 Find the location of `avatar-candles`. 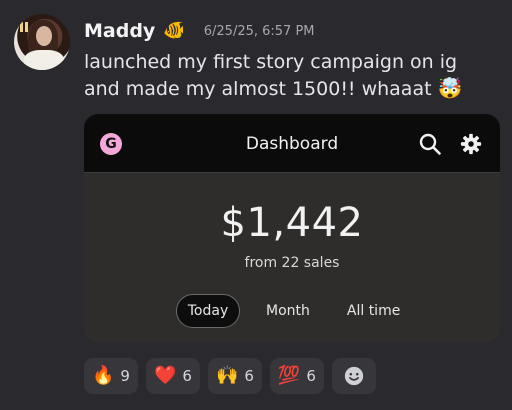

avatar-candles is located at coordinates (21, 27).